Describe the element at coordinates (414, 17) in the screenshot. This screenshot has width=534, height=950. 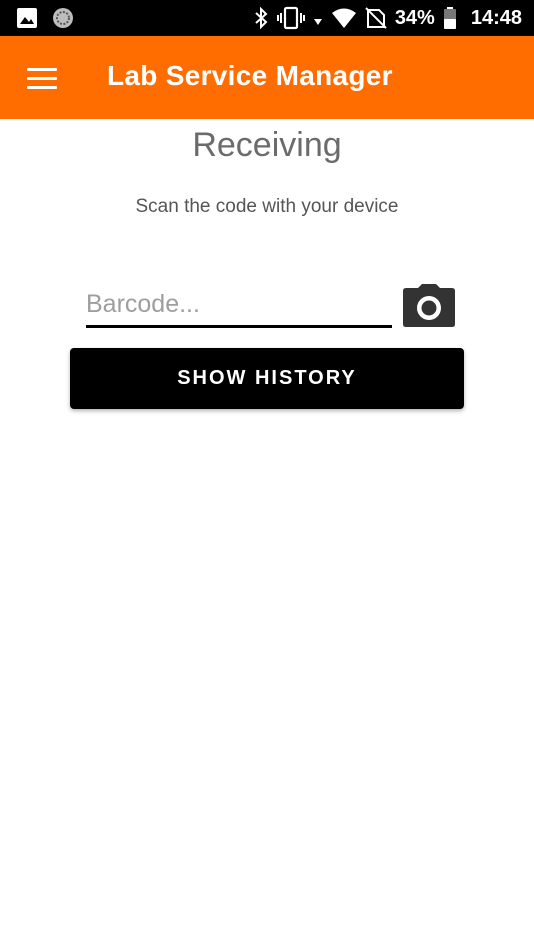
I see `battery-percent: 34%` at that location.